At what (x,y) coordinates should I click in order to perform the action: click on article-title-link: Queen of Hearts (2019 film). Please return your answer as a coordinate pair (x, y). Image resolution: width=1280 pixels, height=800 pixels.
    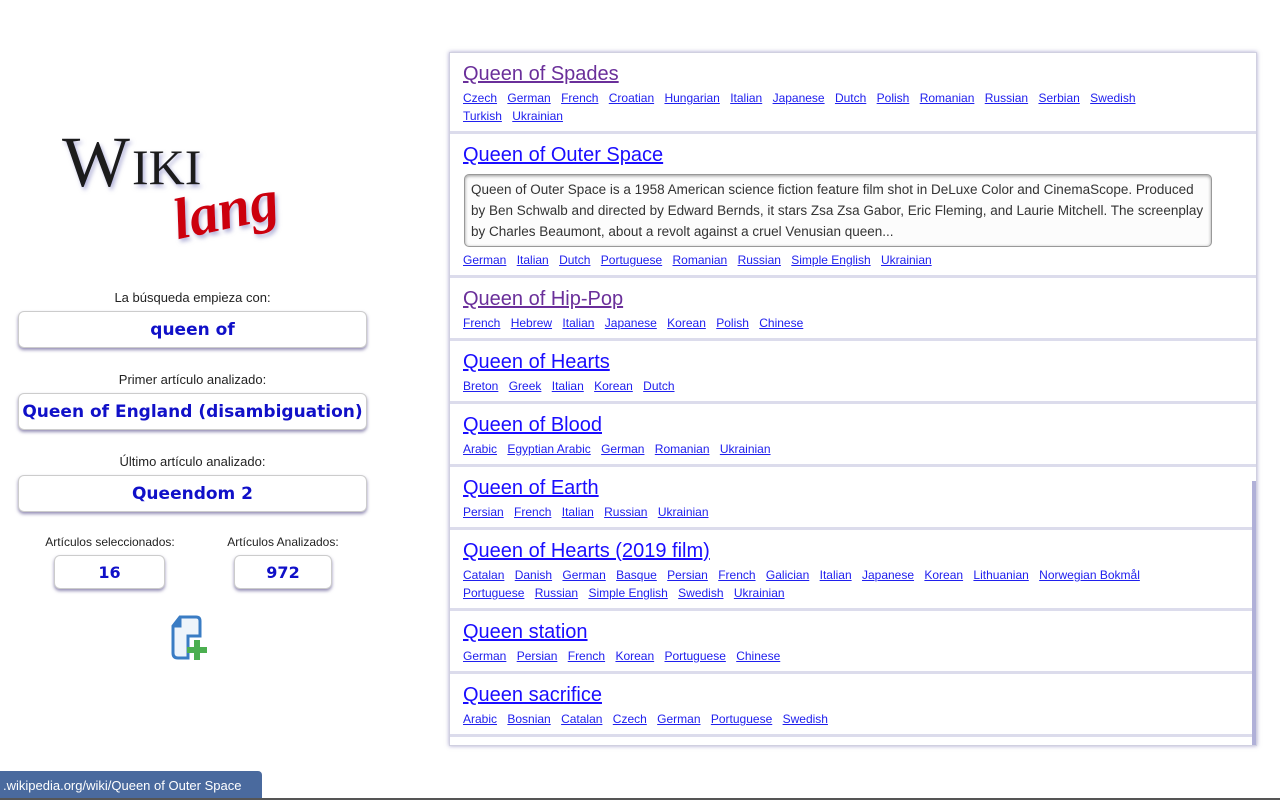
    Looking at the image, I should click on (586, 551).